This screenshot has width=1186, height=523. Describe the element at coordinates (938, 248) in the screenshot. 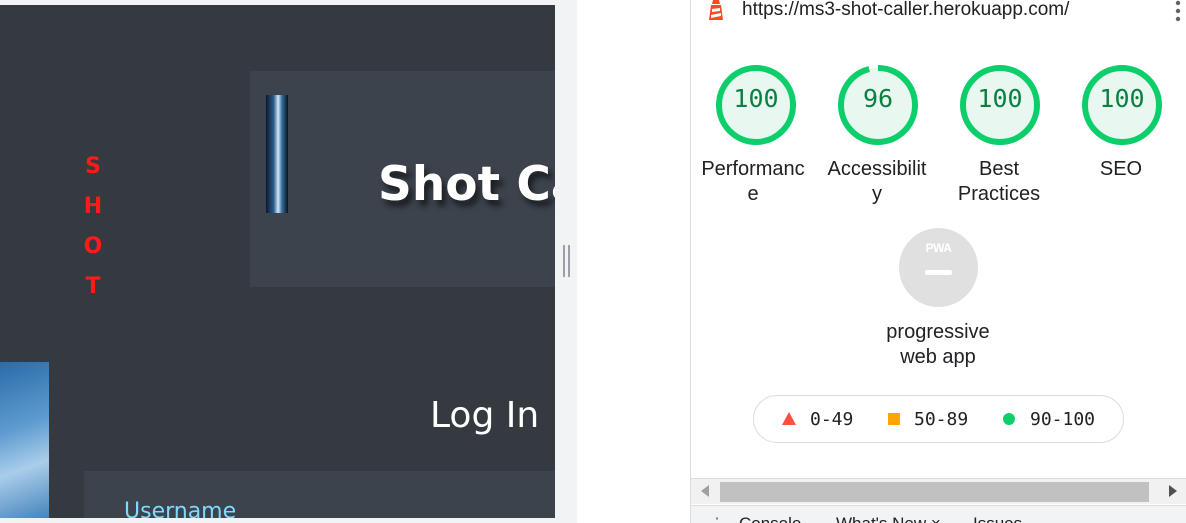

I see `pwa-badge-text: PWA` at that location.